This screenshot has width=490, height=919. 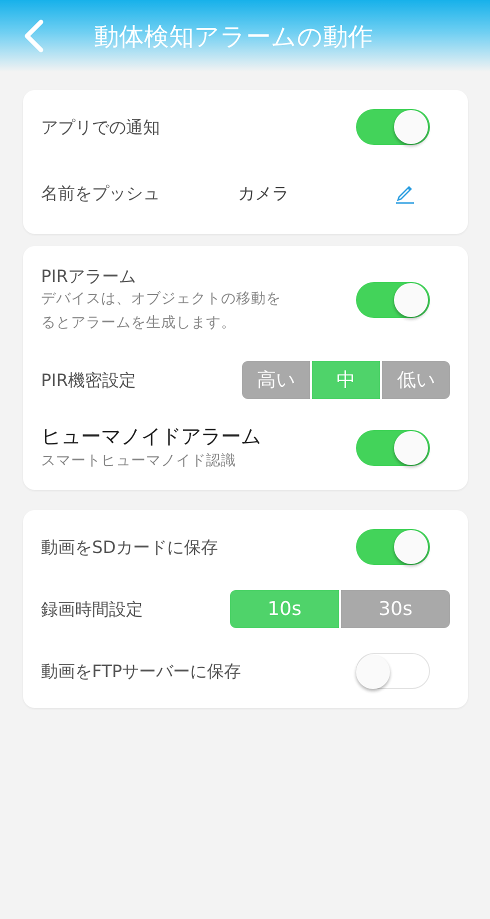 I want to click on setting-description: デバイスは、オブジェクトの移動を, so click(x=161, y=300).